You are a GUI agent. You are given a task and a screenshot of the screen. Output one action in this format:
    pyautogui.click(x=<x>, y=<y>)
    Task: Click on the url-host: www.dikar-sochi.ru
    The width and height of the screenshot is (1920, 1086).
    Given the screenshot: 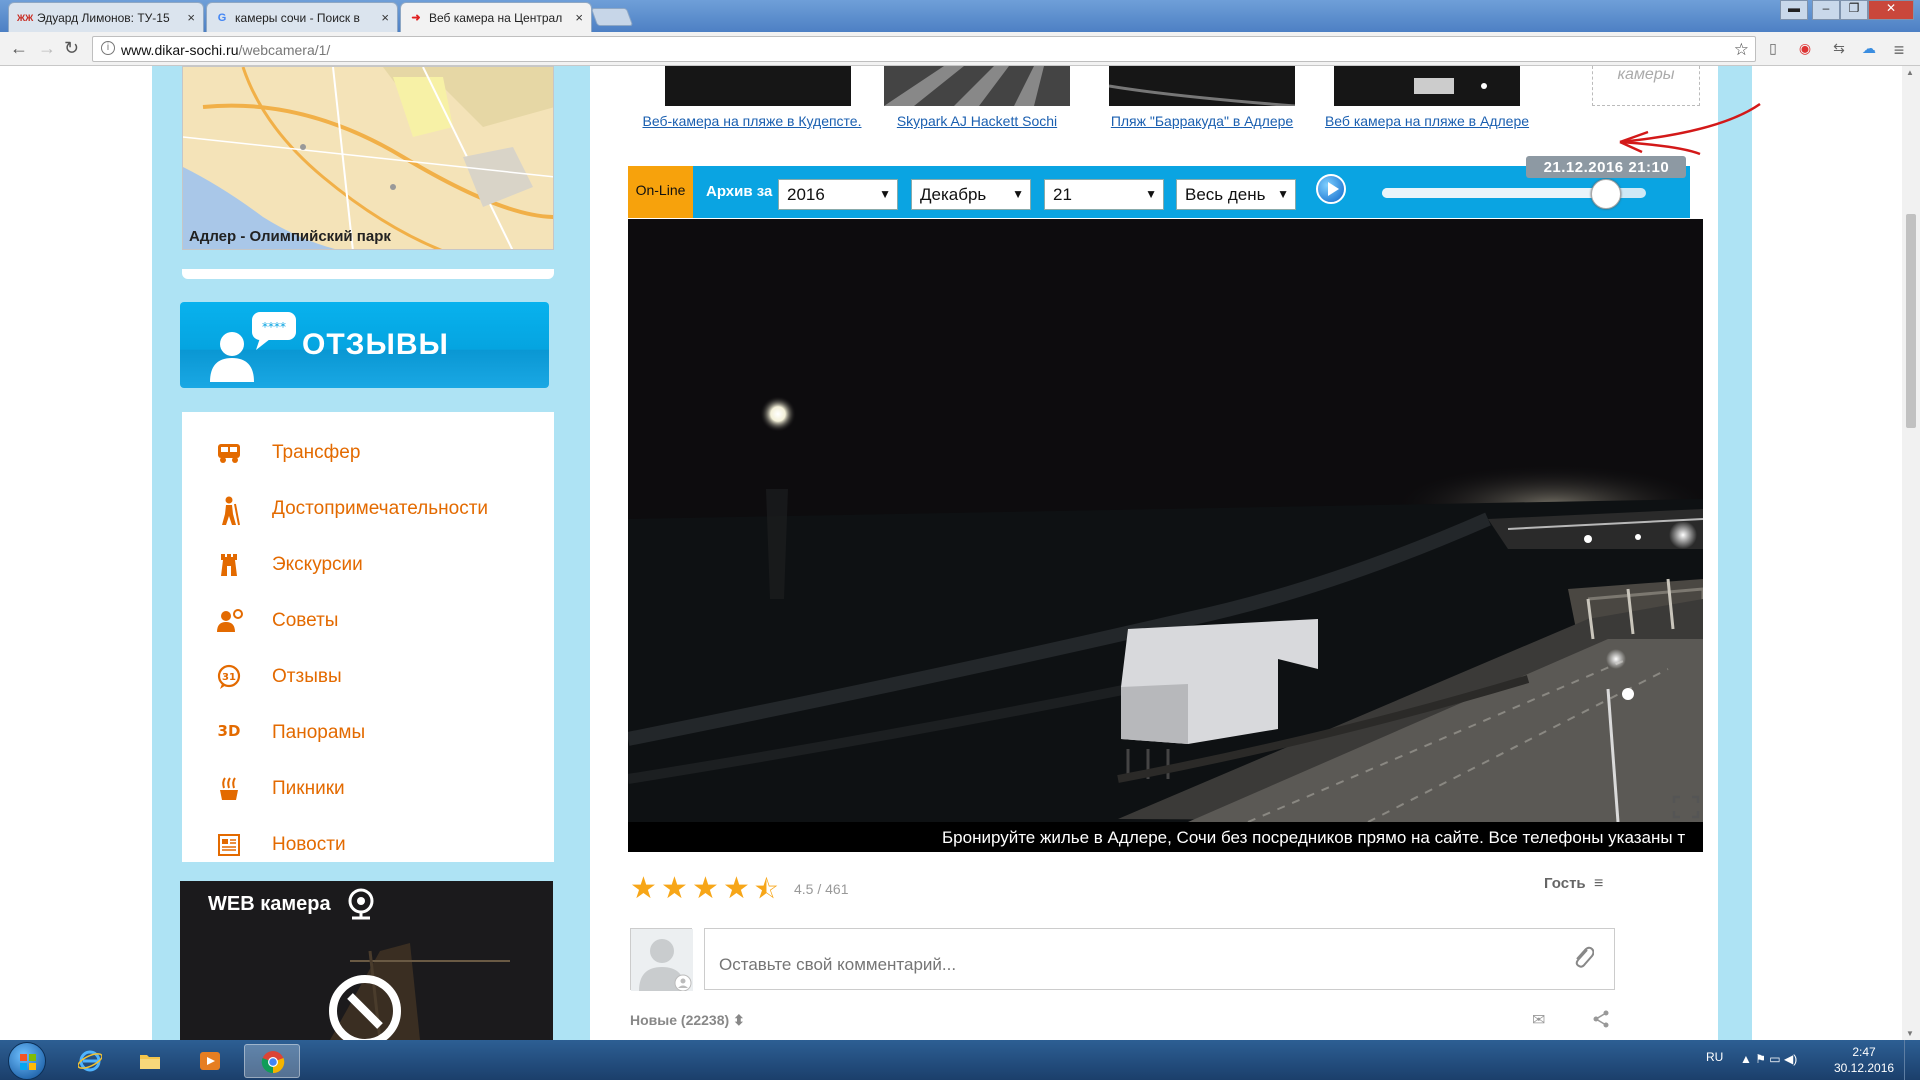 What is the action you would take?
    pyautogui.click(x=180, y=50)
    